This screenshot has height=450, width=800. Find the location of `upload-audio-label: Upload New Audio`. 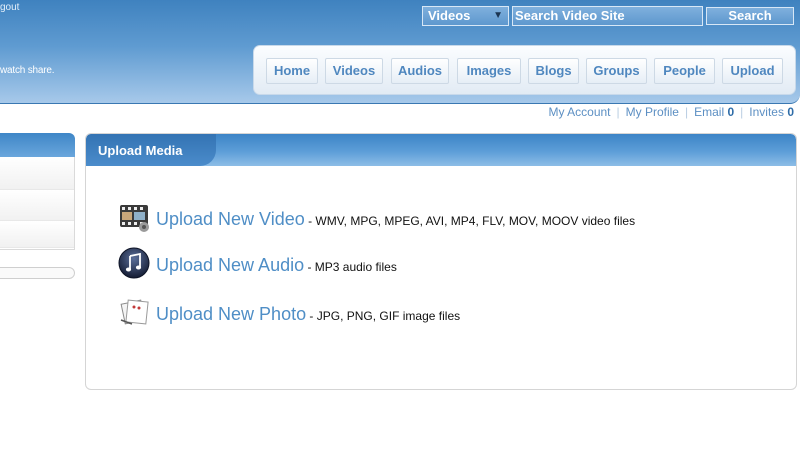

upload-audio-label: Upload New Audio is located at coordinates (230, 265).